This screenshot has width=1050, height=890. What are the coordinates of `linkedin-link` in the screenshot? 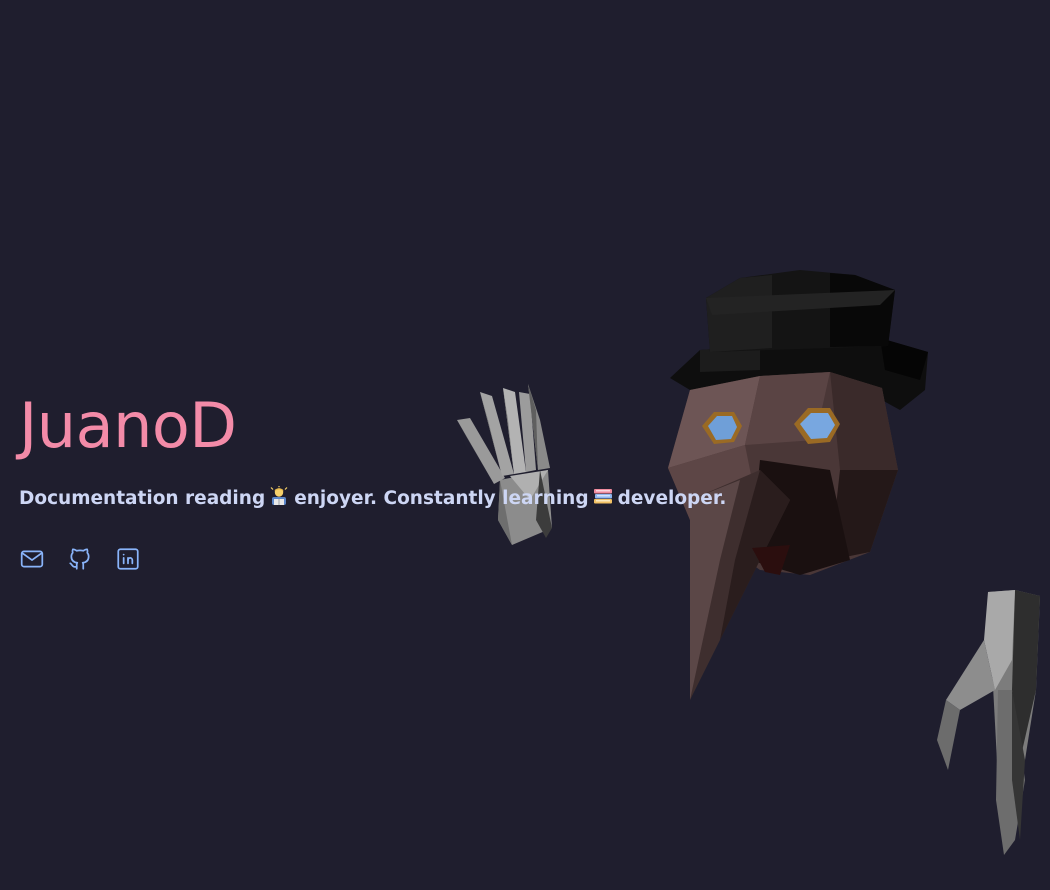 It's located at (128, 559).